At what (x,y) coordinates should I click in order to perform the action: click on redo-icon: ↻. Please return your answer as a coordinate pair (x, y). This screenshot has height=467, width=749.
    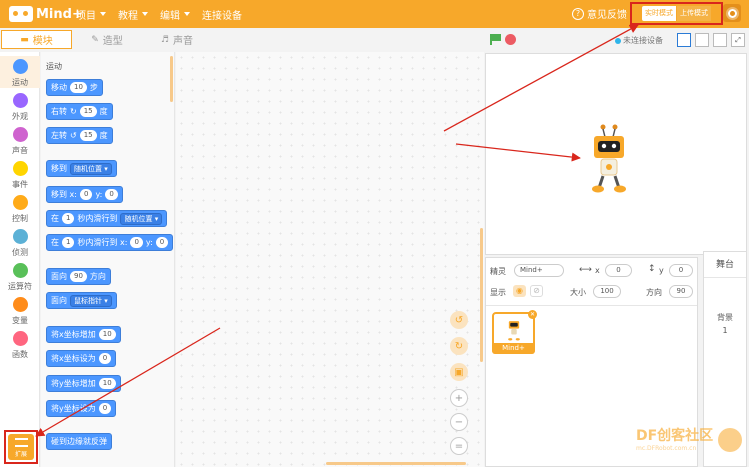
    Looking at the image, I should click on (459, 346).